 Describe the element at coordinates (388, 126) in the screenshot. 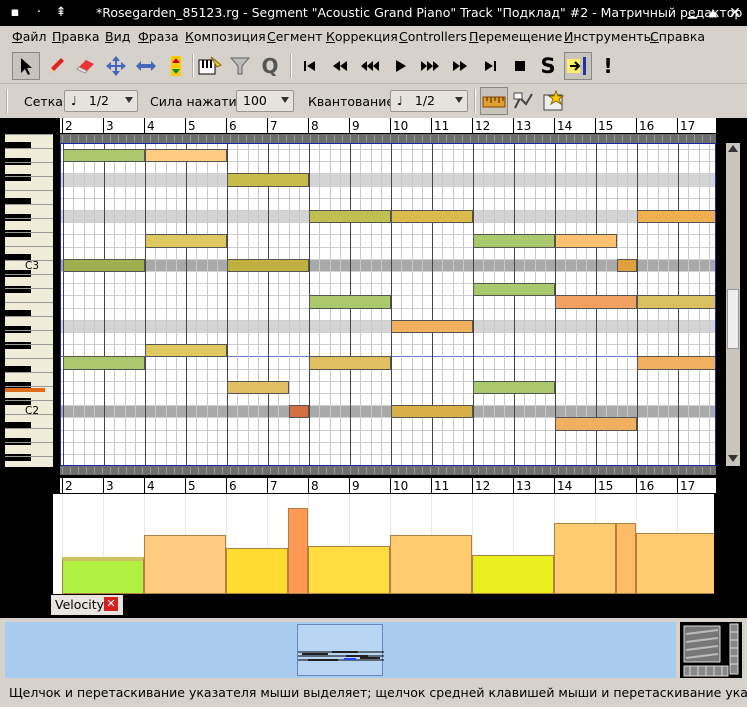

I see `bar-ruler-top: 2 3 4 5 6 7 8 9 10 11 12 13 14 15 16 17` at that location.